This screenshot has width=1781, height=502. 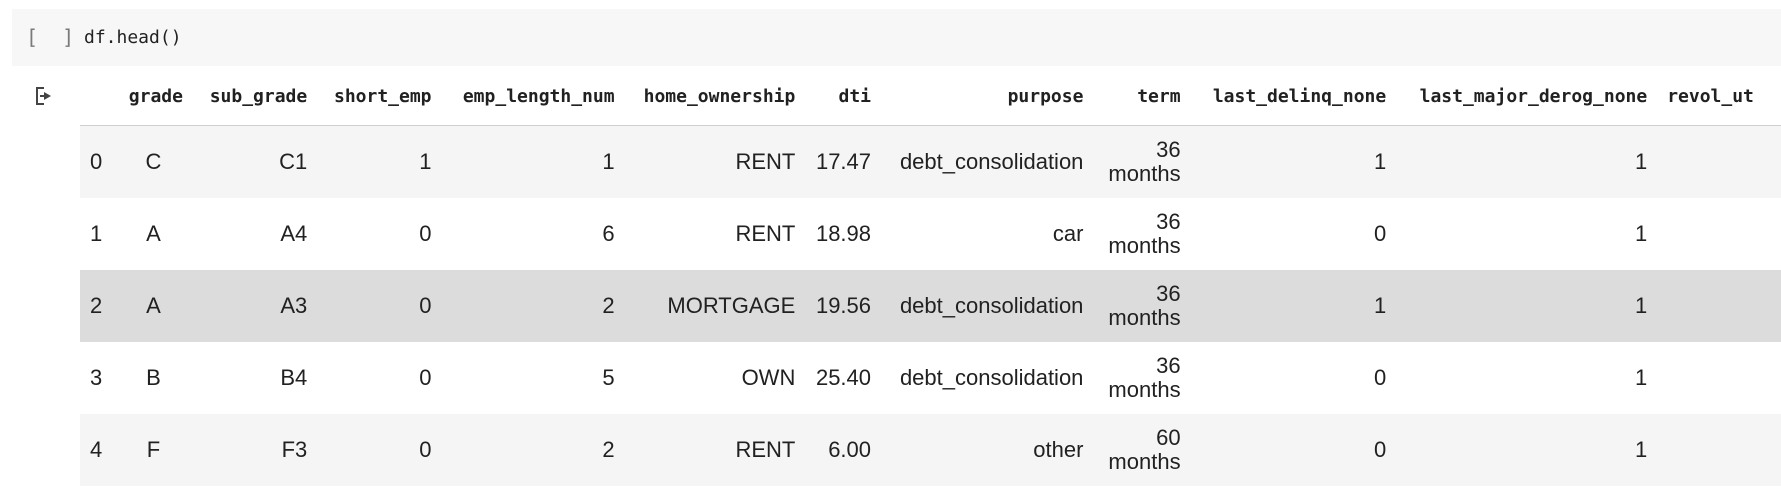 I want to click on row-index: 2, so click(x=97, y=306).